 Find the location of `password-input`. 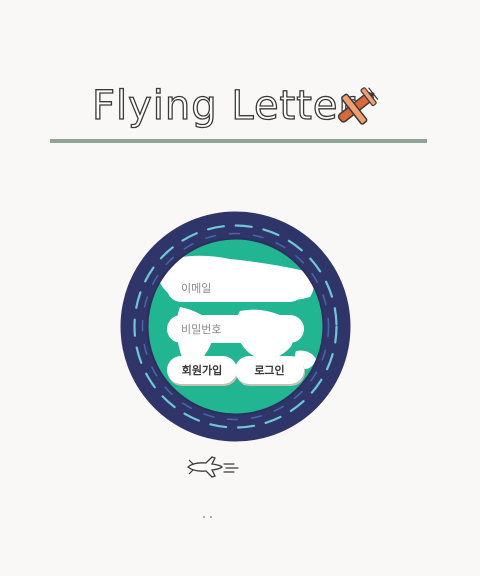

password-input is located at coordinates (235, 329).